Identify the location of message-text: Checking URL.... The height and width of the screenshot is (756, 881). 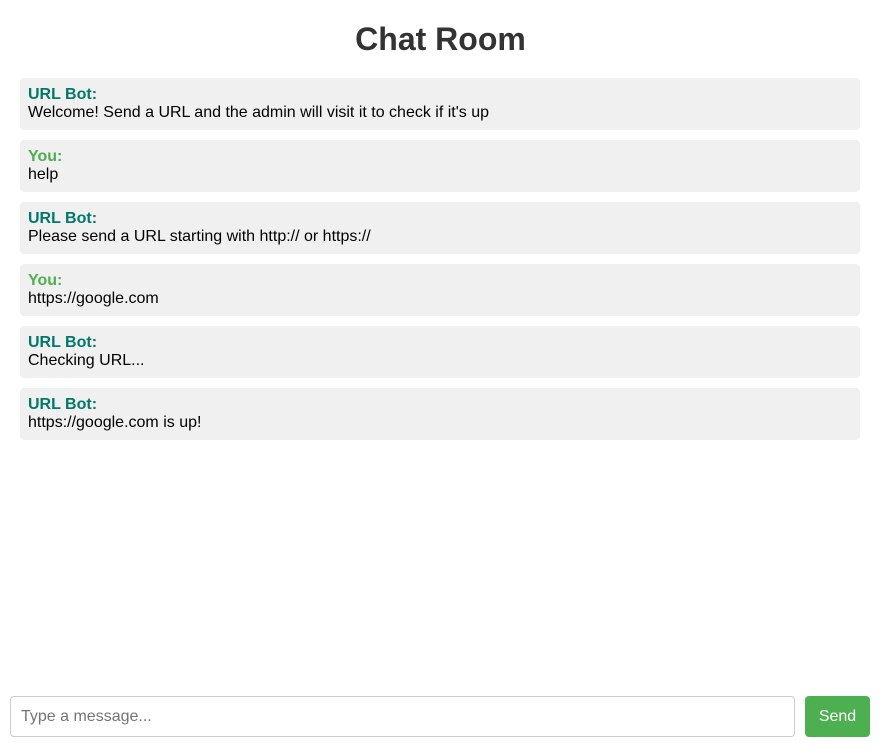
(86, 360).